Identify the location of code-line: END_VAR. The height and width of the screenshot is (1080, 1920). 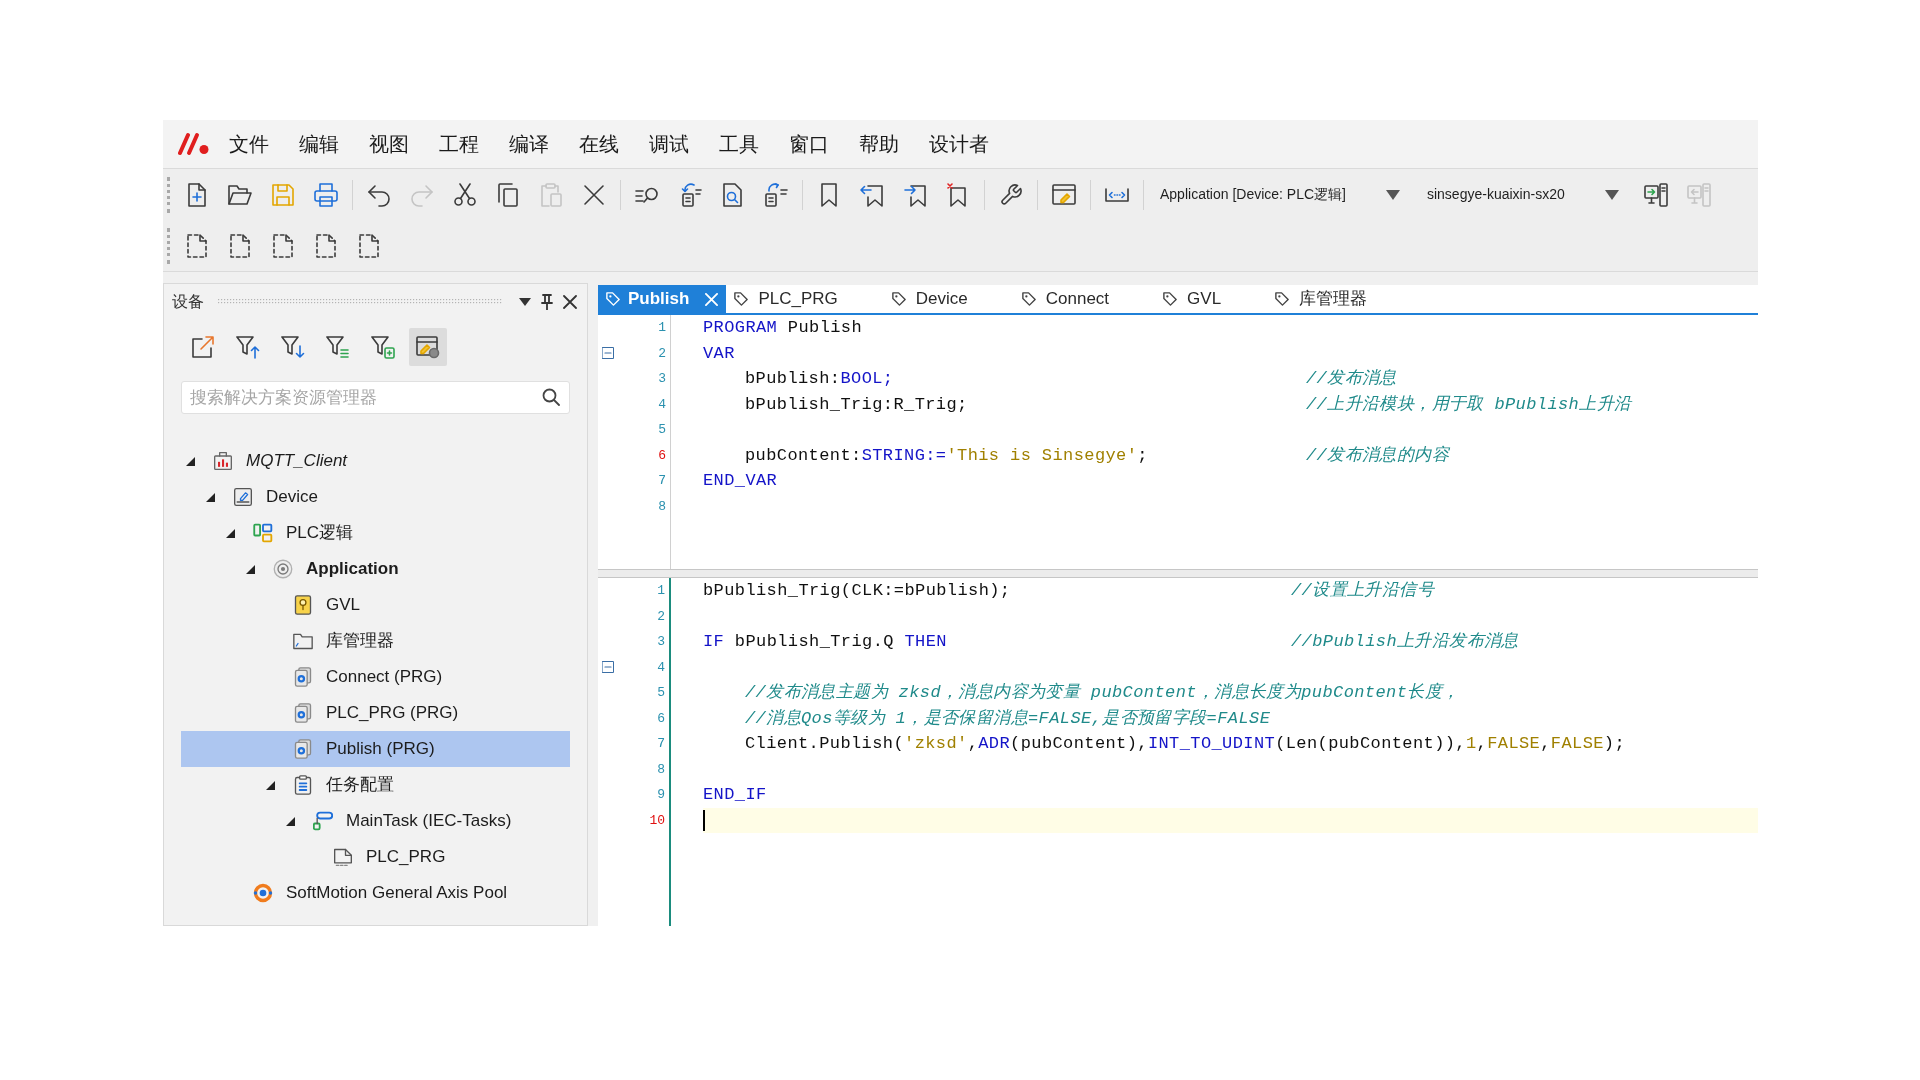
(740, 481).